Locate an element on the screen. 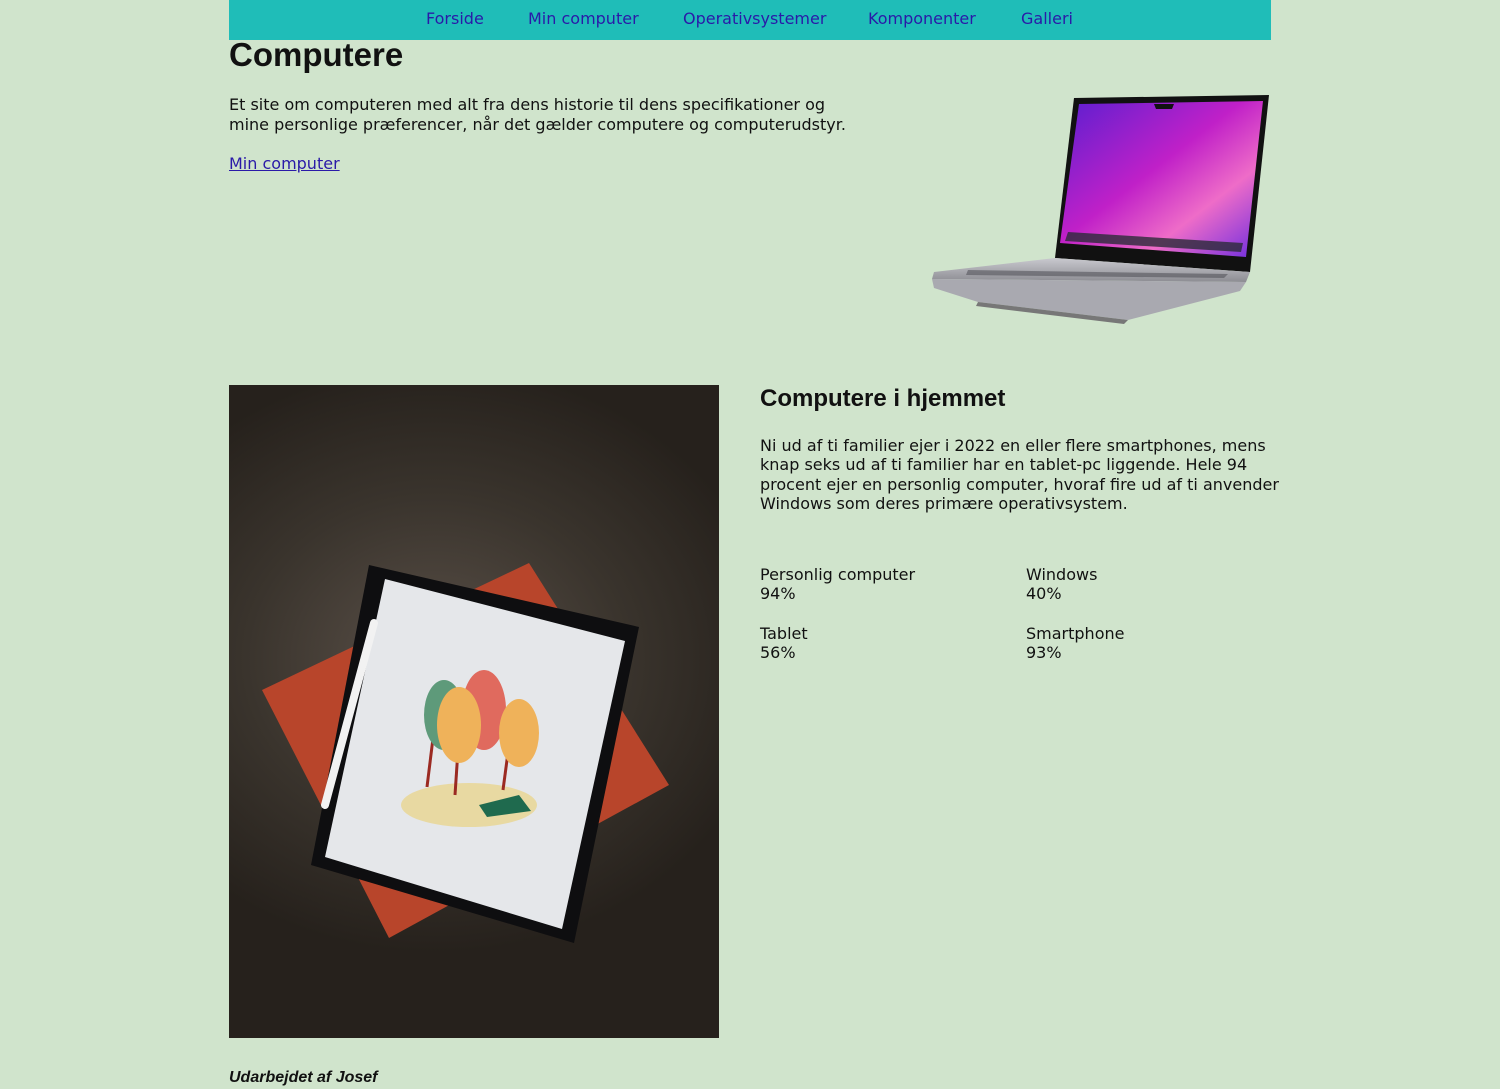  footer-credit: Udarbejdet af Josef is located at coordinates (303, 1077).